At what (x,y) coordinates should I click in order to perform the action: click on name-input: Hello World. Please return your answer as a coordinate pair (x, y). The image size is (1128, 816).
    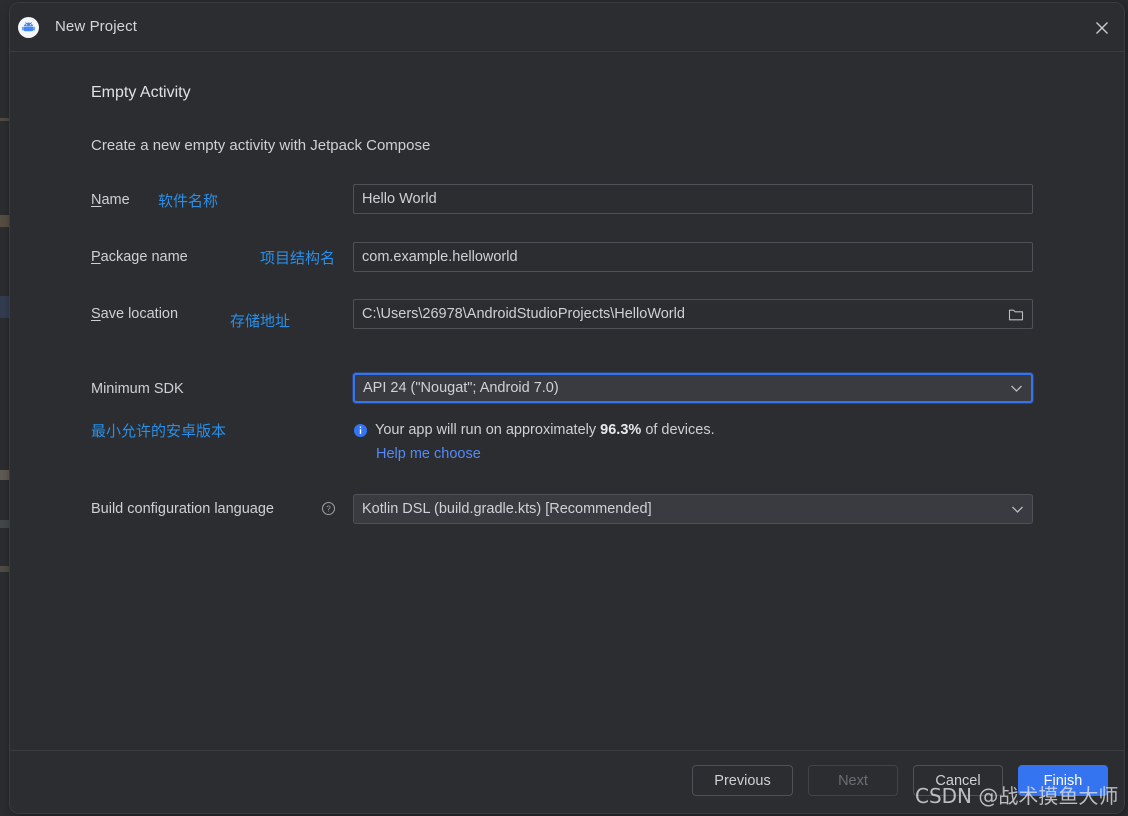
    Looking at the image, I should click on (693, 199).